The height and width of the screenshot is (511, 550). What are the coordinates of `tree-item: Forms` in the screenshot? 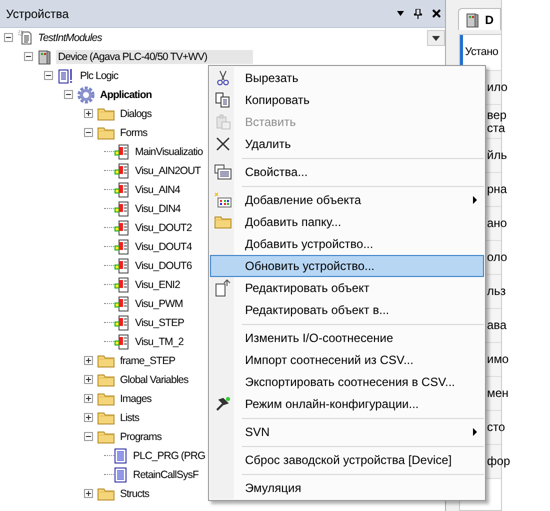 It's located at (134, 133).